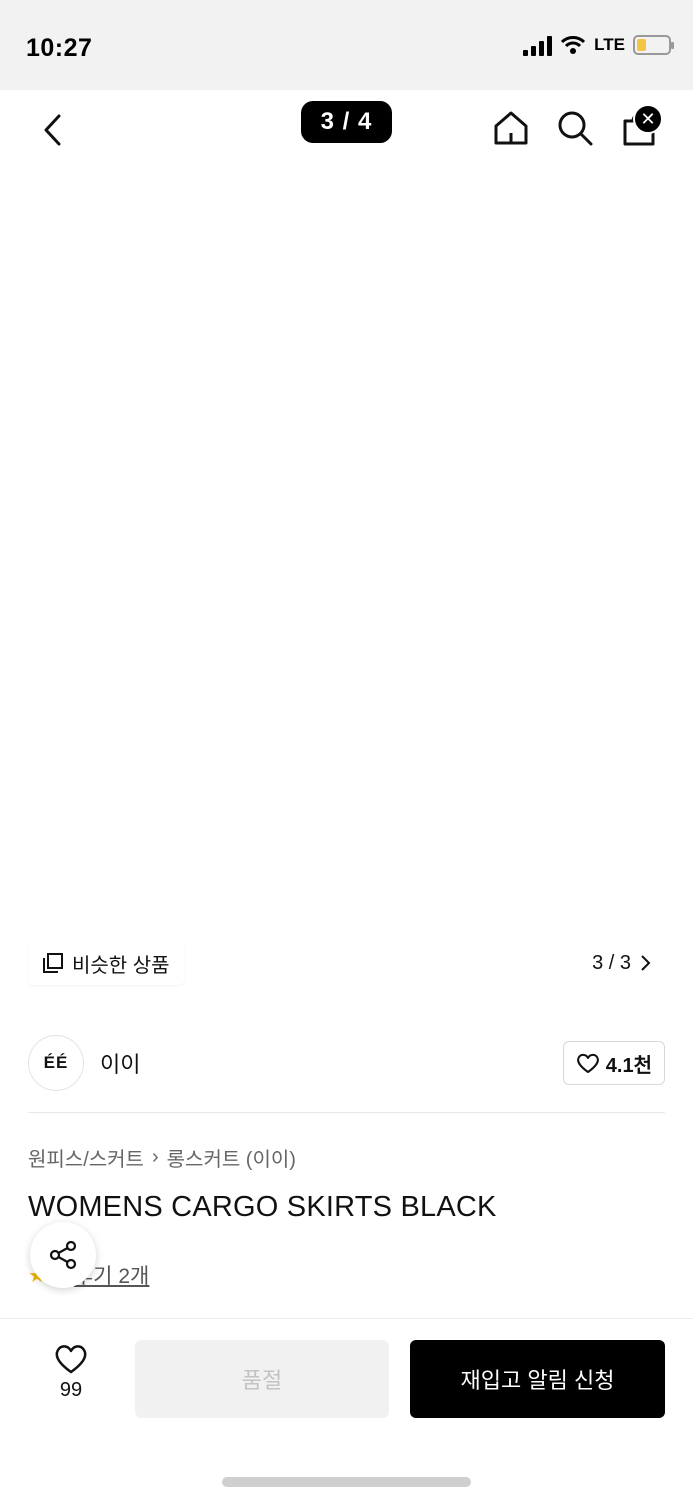  I want to click on status-bar: 10:27 LTE, so click(346, 45).